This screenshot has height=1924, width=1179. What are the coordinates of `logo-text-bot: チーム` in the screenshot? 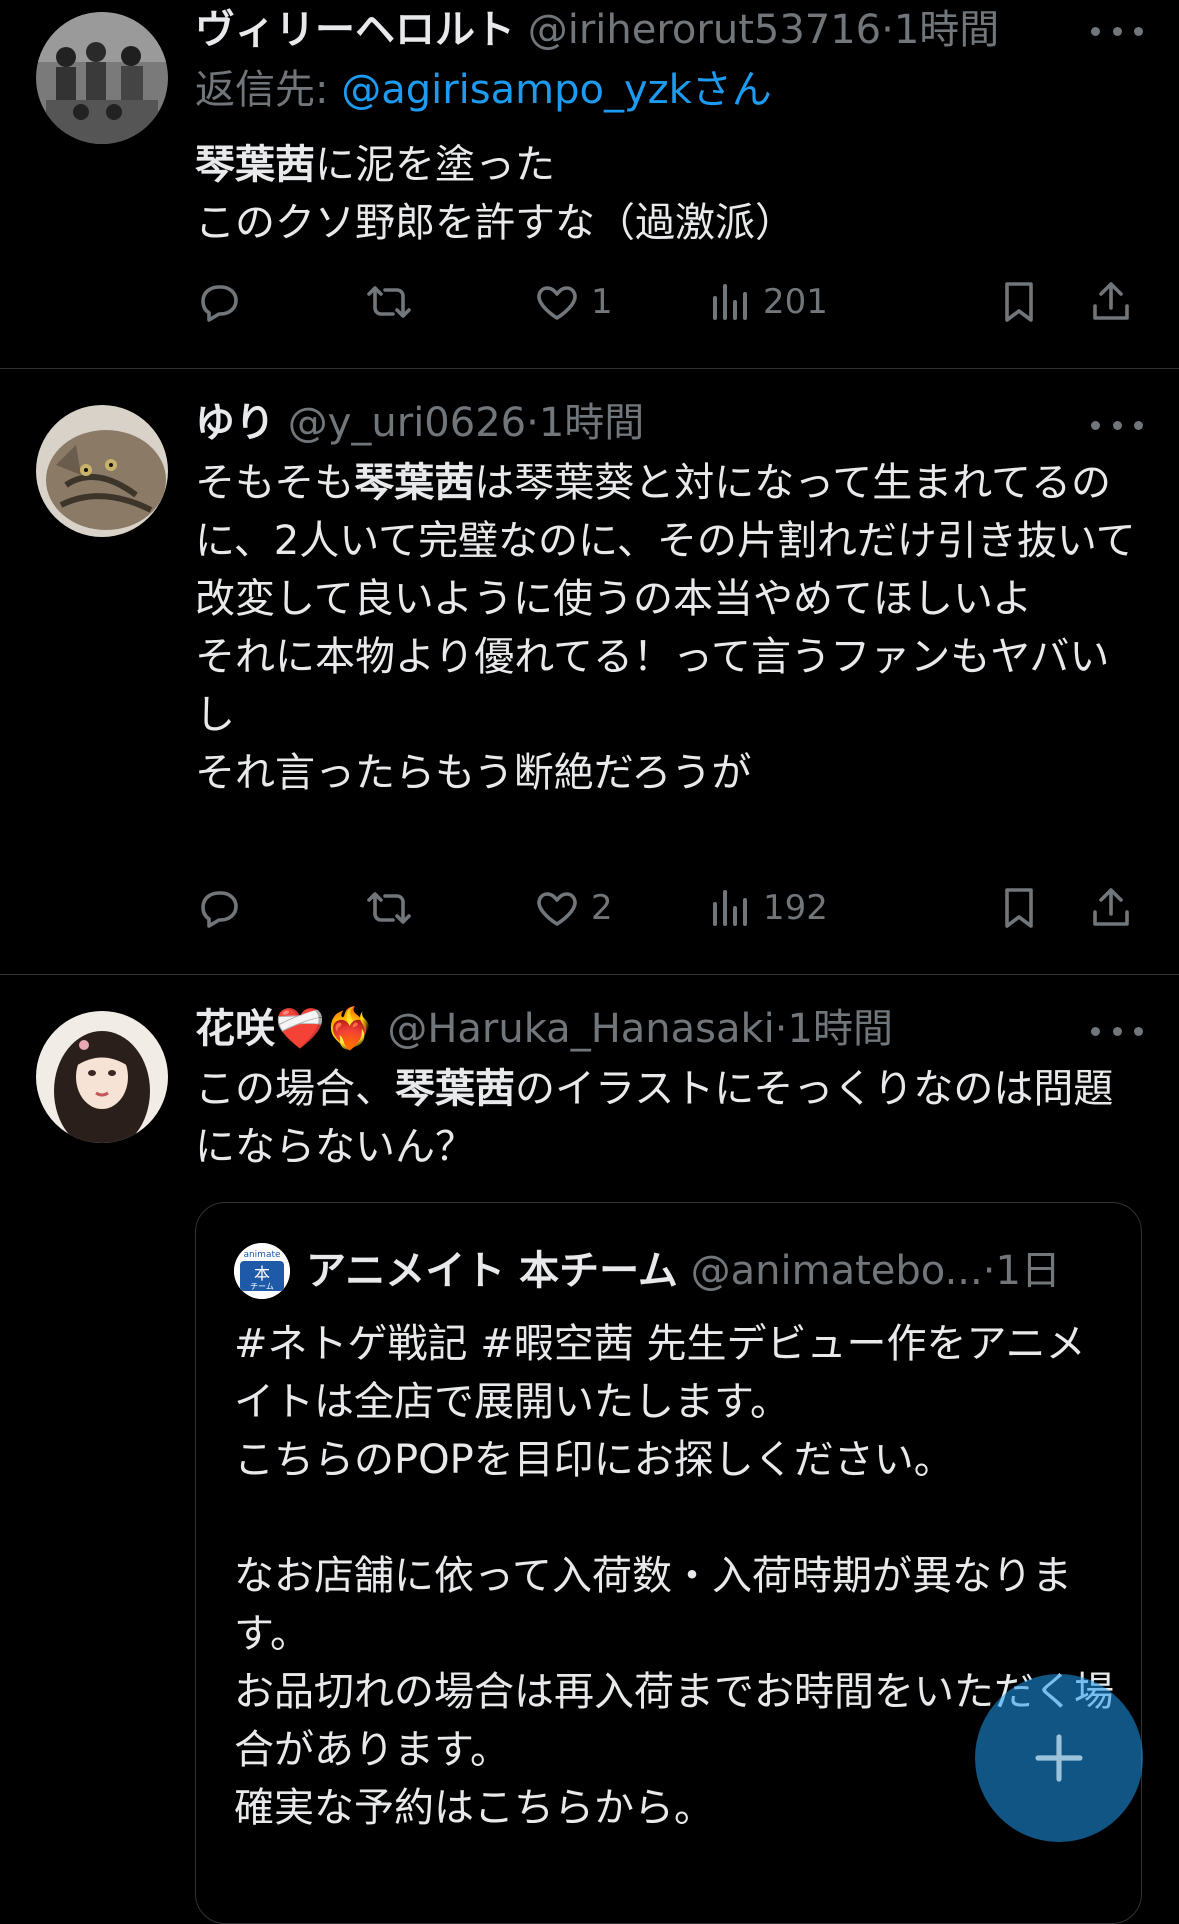 It's located at (262, 1286).